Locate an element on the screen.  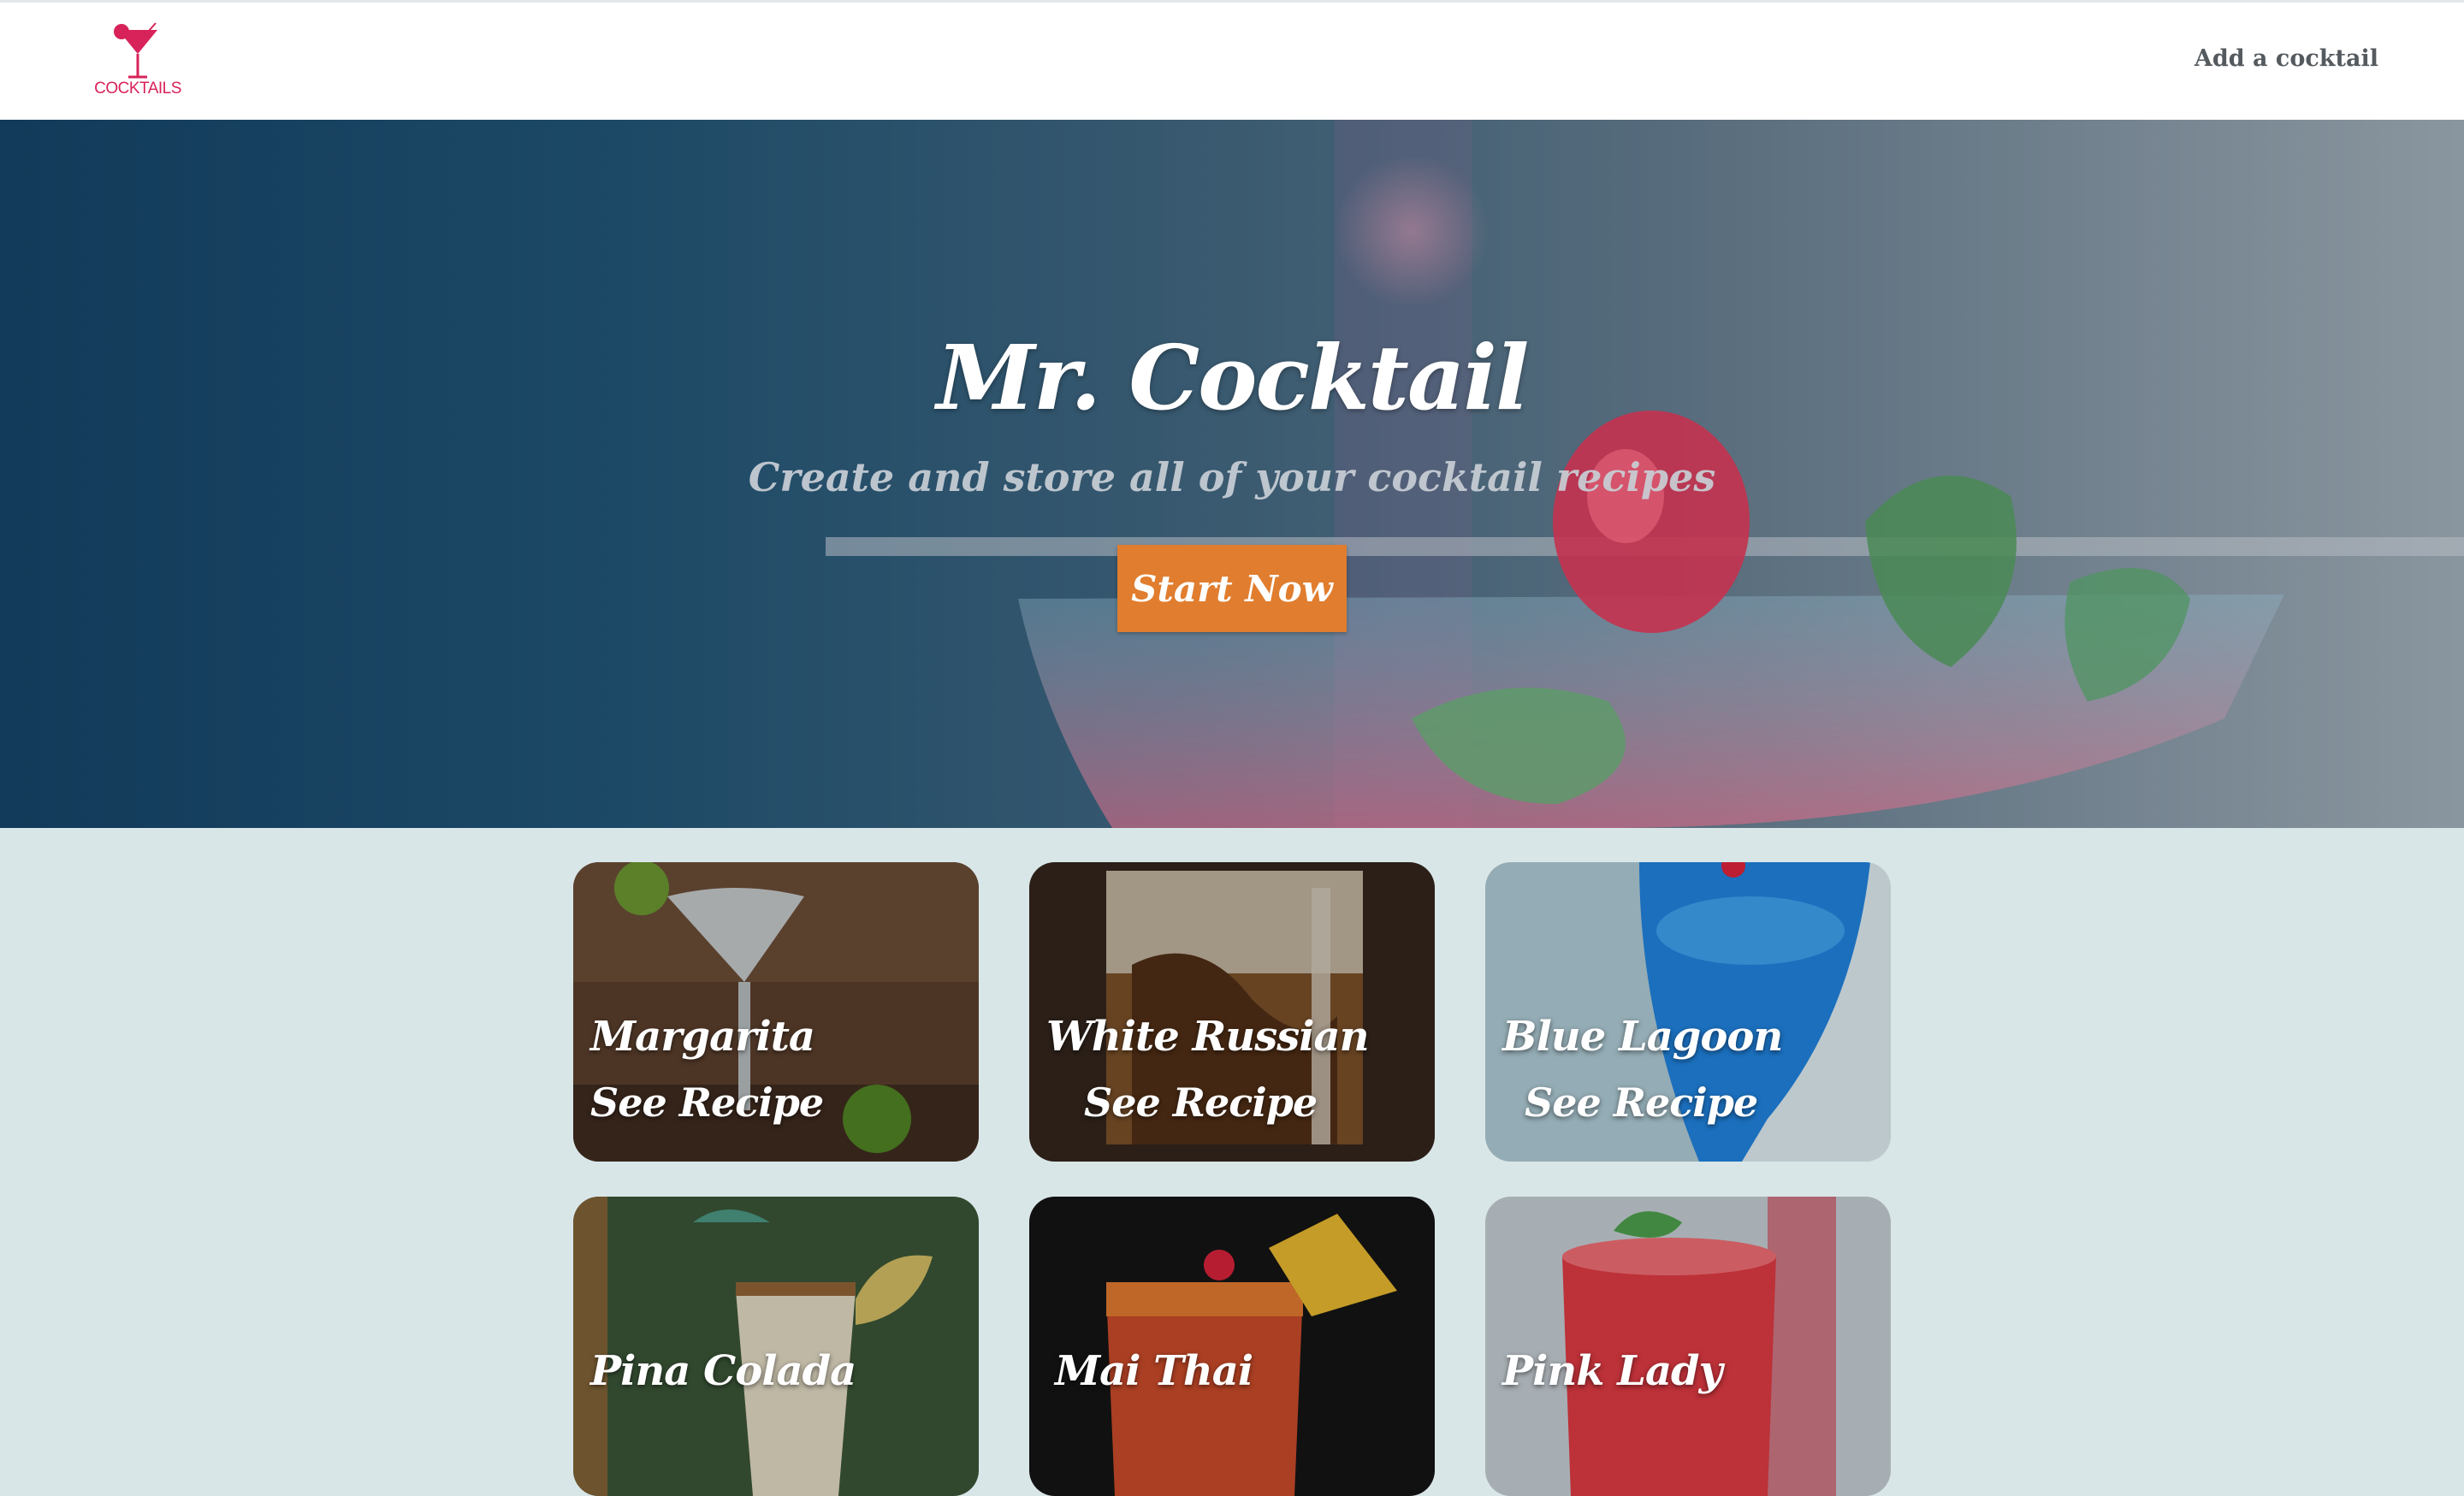
pina-colada-photo is located at coordinates (776, 1347).